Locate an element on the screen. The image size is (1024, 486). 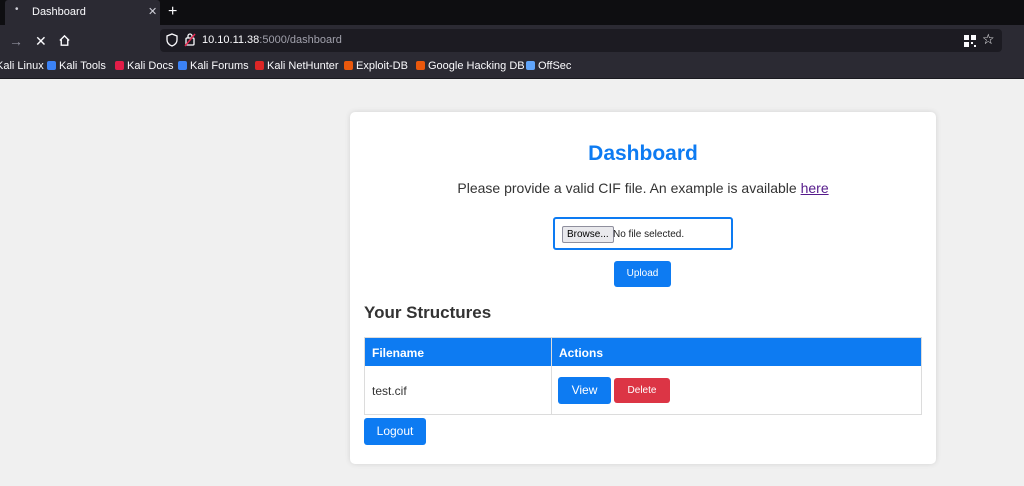
bookmark-label: Kali Forums is located at coordinates (219, 66).